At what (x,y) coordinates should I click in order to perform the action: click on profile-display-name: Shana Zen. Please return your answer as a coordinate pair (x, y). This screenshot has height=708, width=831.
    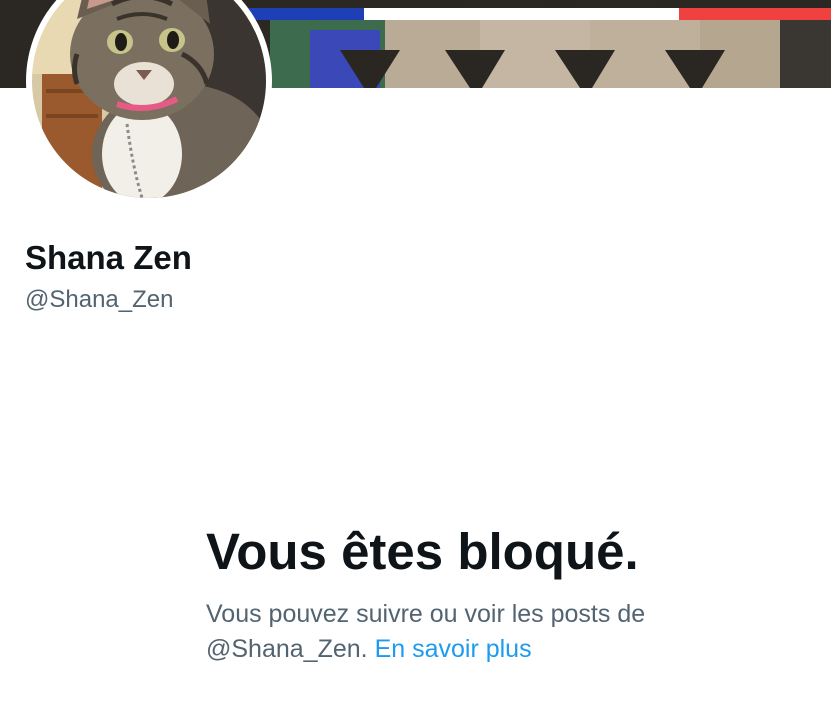
    Looking at the image, I should click on (108, 257).